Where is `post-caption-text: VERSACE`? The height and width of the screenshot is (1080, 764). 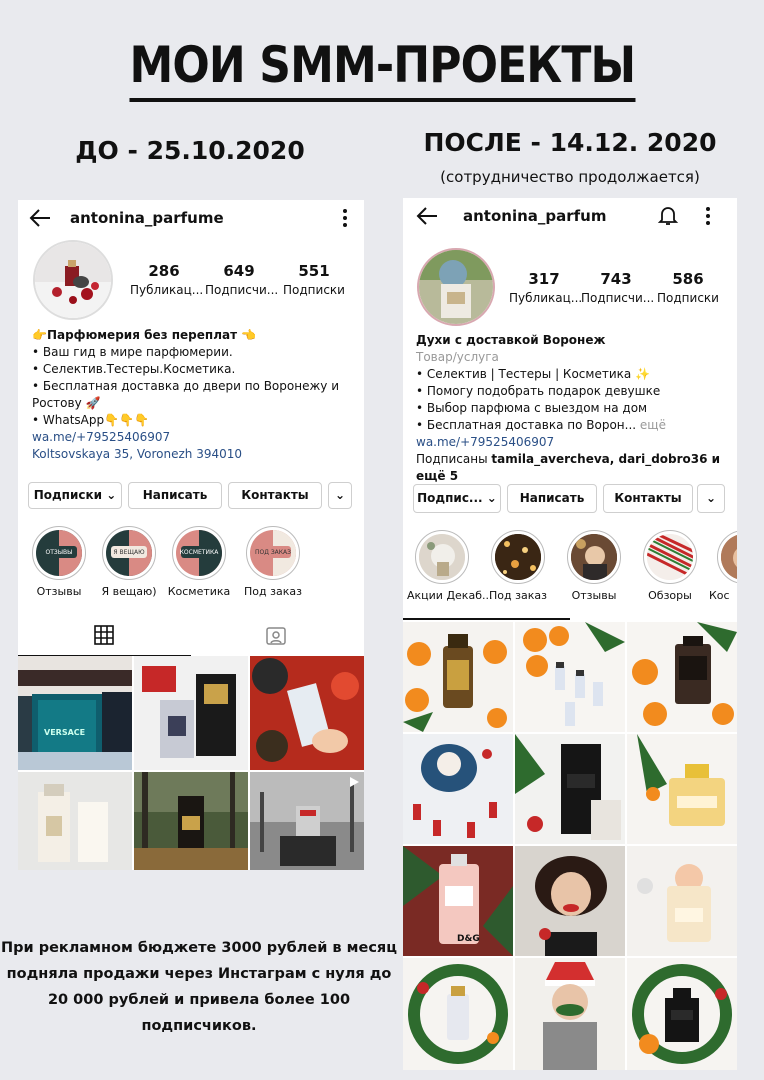 post-caption-text: VERSACE is located at coordinates (65, 732).